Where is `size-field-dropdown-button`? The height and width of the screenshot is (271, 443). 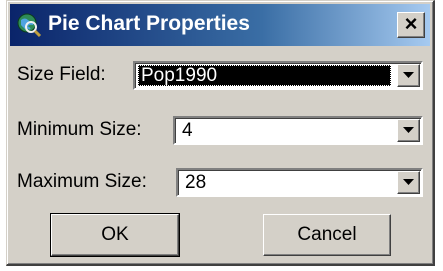 size-field-dropdown-button is located at coordinates (408, 75).